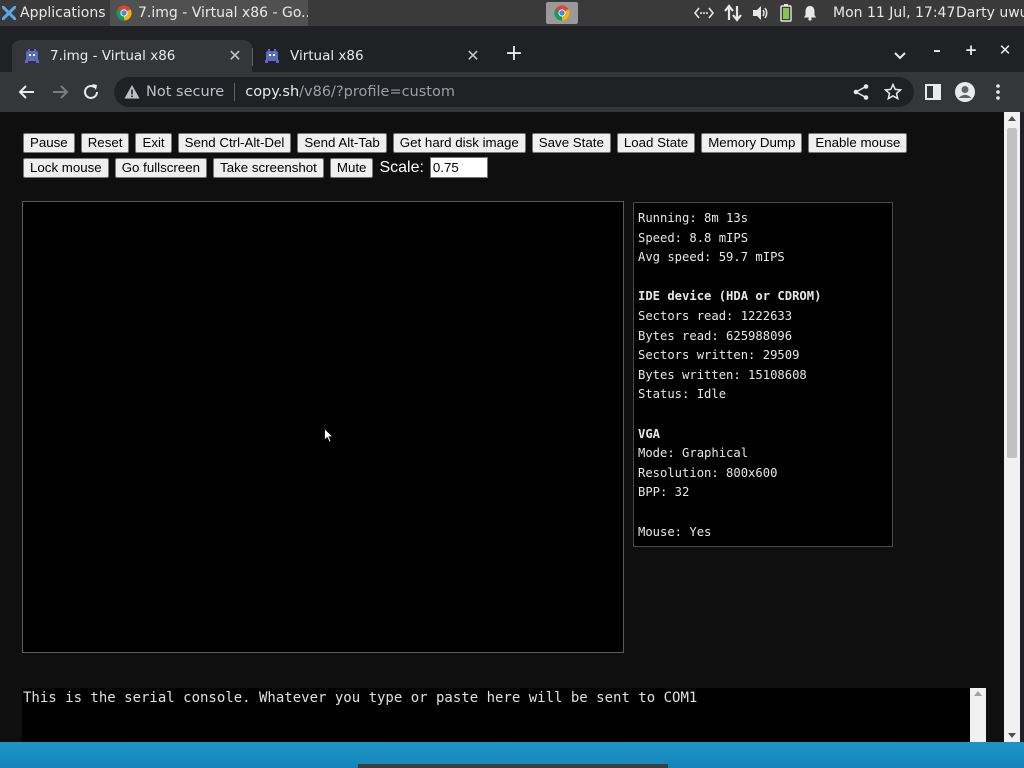 Image resolution: width=1024 pixels, height=768 pixels. What do you see at coordinates (9, 13) in the screenshot?
I see `xfce-logo-icon` at bounding box center [9, 13].